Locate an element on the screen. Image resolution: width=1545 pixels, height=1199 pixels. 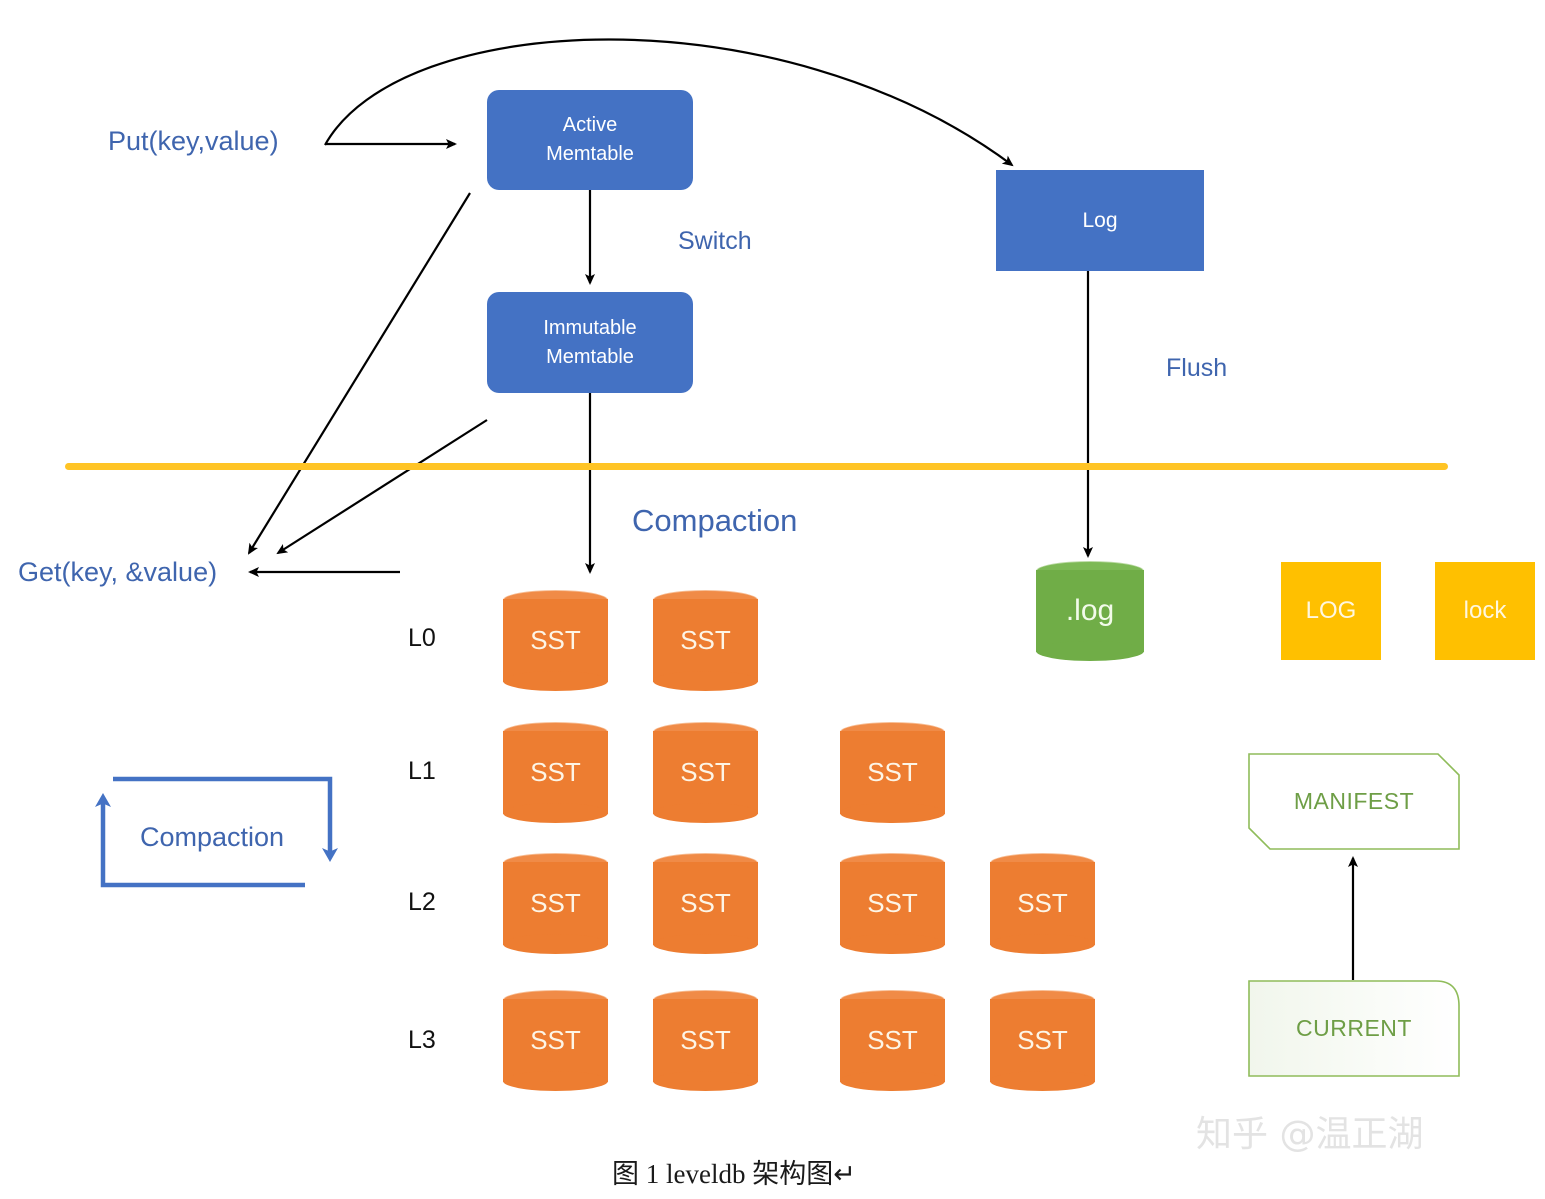
arrow-active-memtable-to-get is located at coordinates (359, 373).